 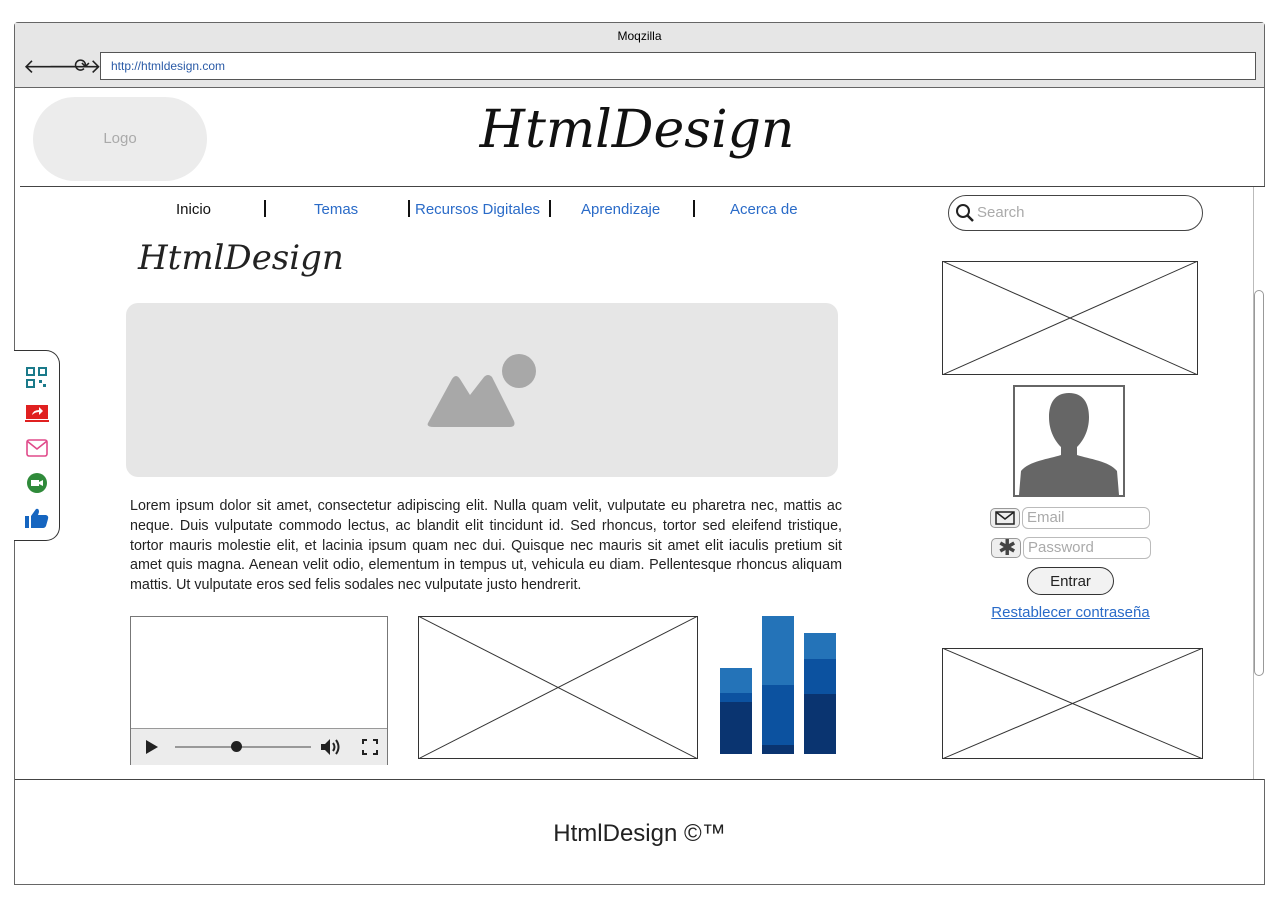 I want to click on image-placeholder-icon, so click(x=481, y=390).